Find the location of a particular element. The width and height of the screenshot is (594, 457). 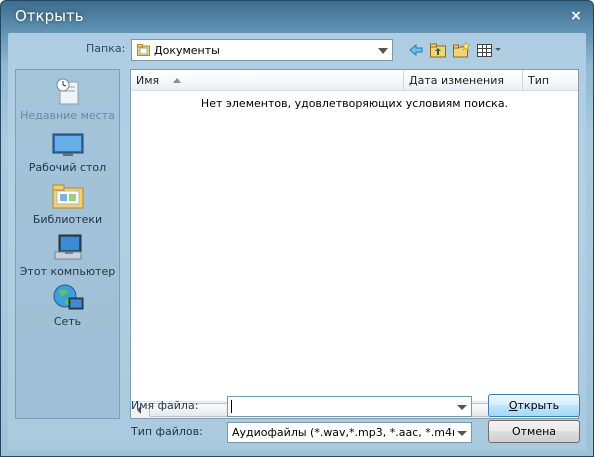

view-menu-icon is located at coordinates (490, 50).